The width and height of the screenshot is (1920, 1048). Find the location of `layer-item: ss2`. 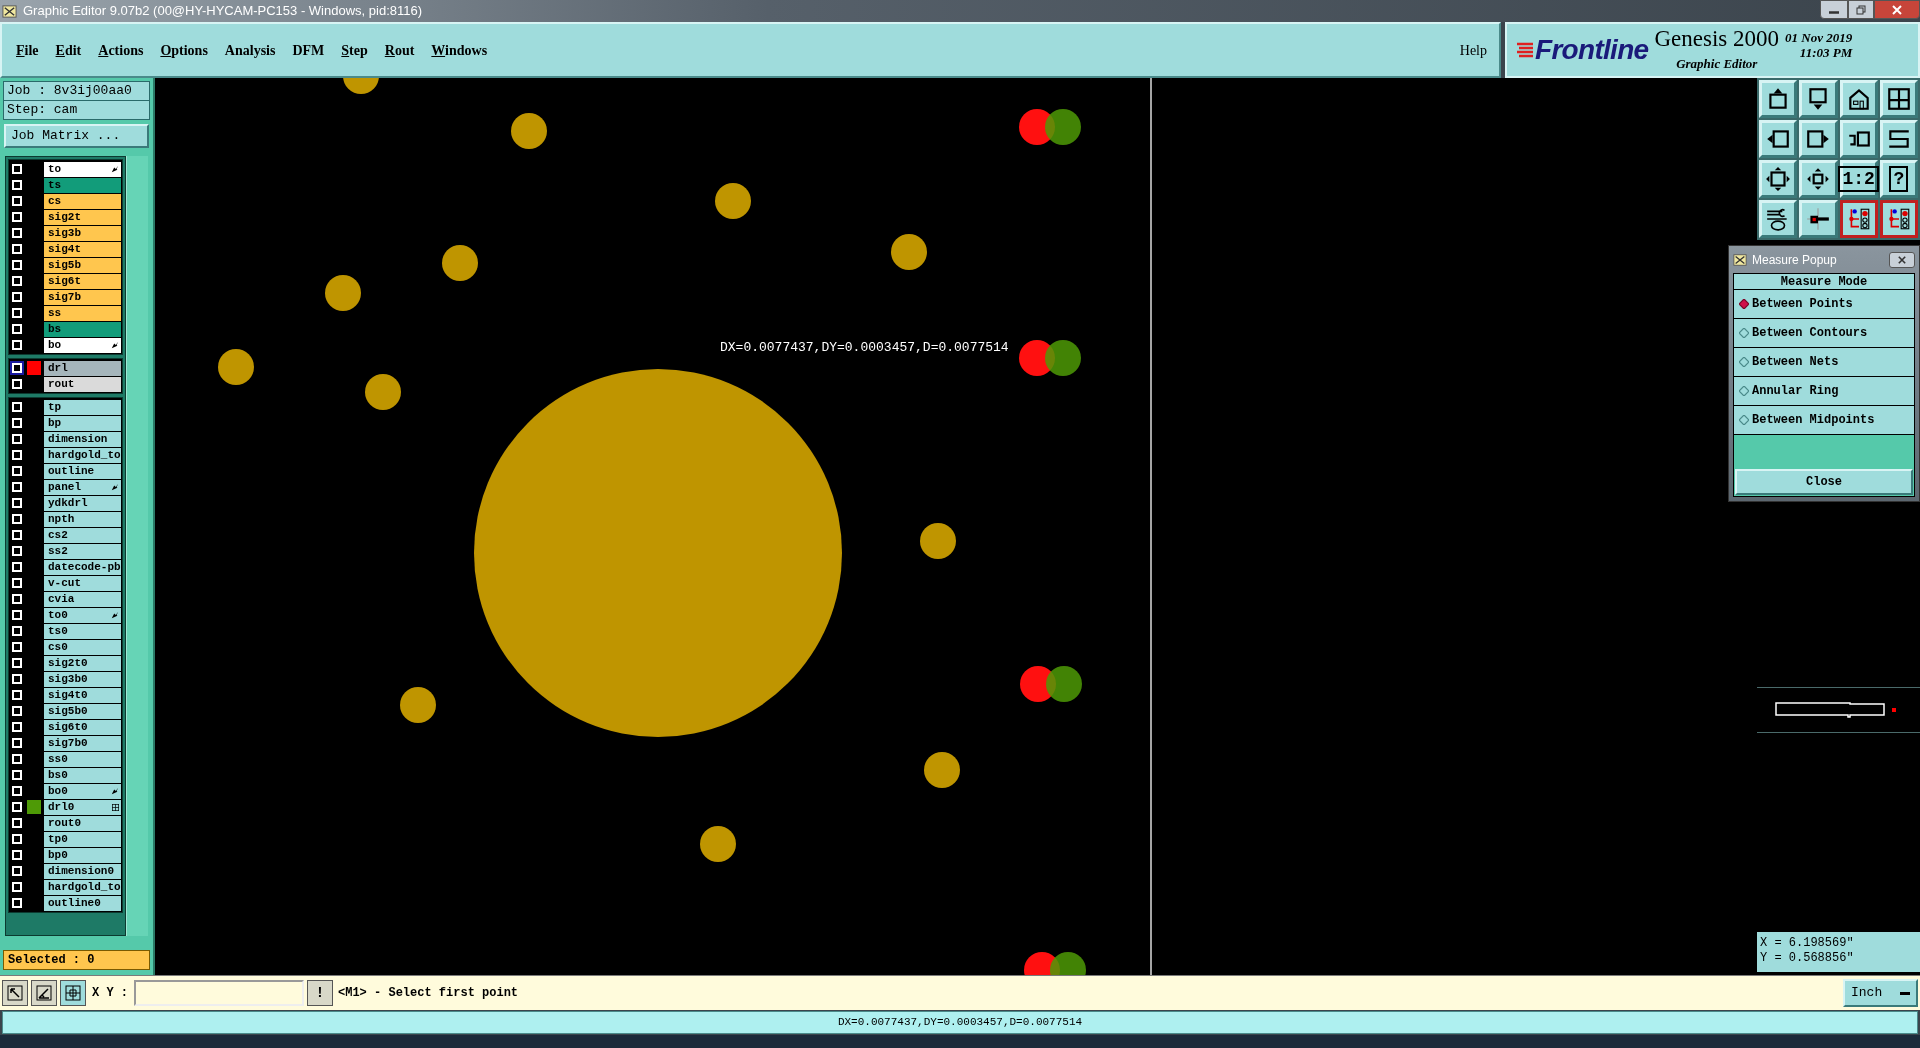

layer-item: ss2 is located at coordinates (82, 551).